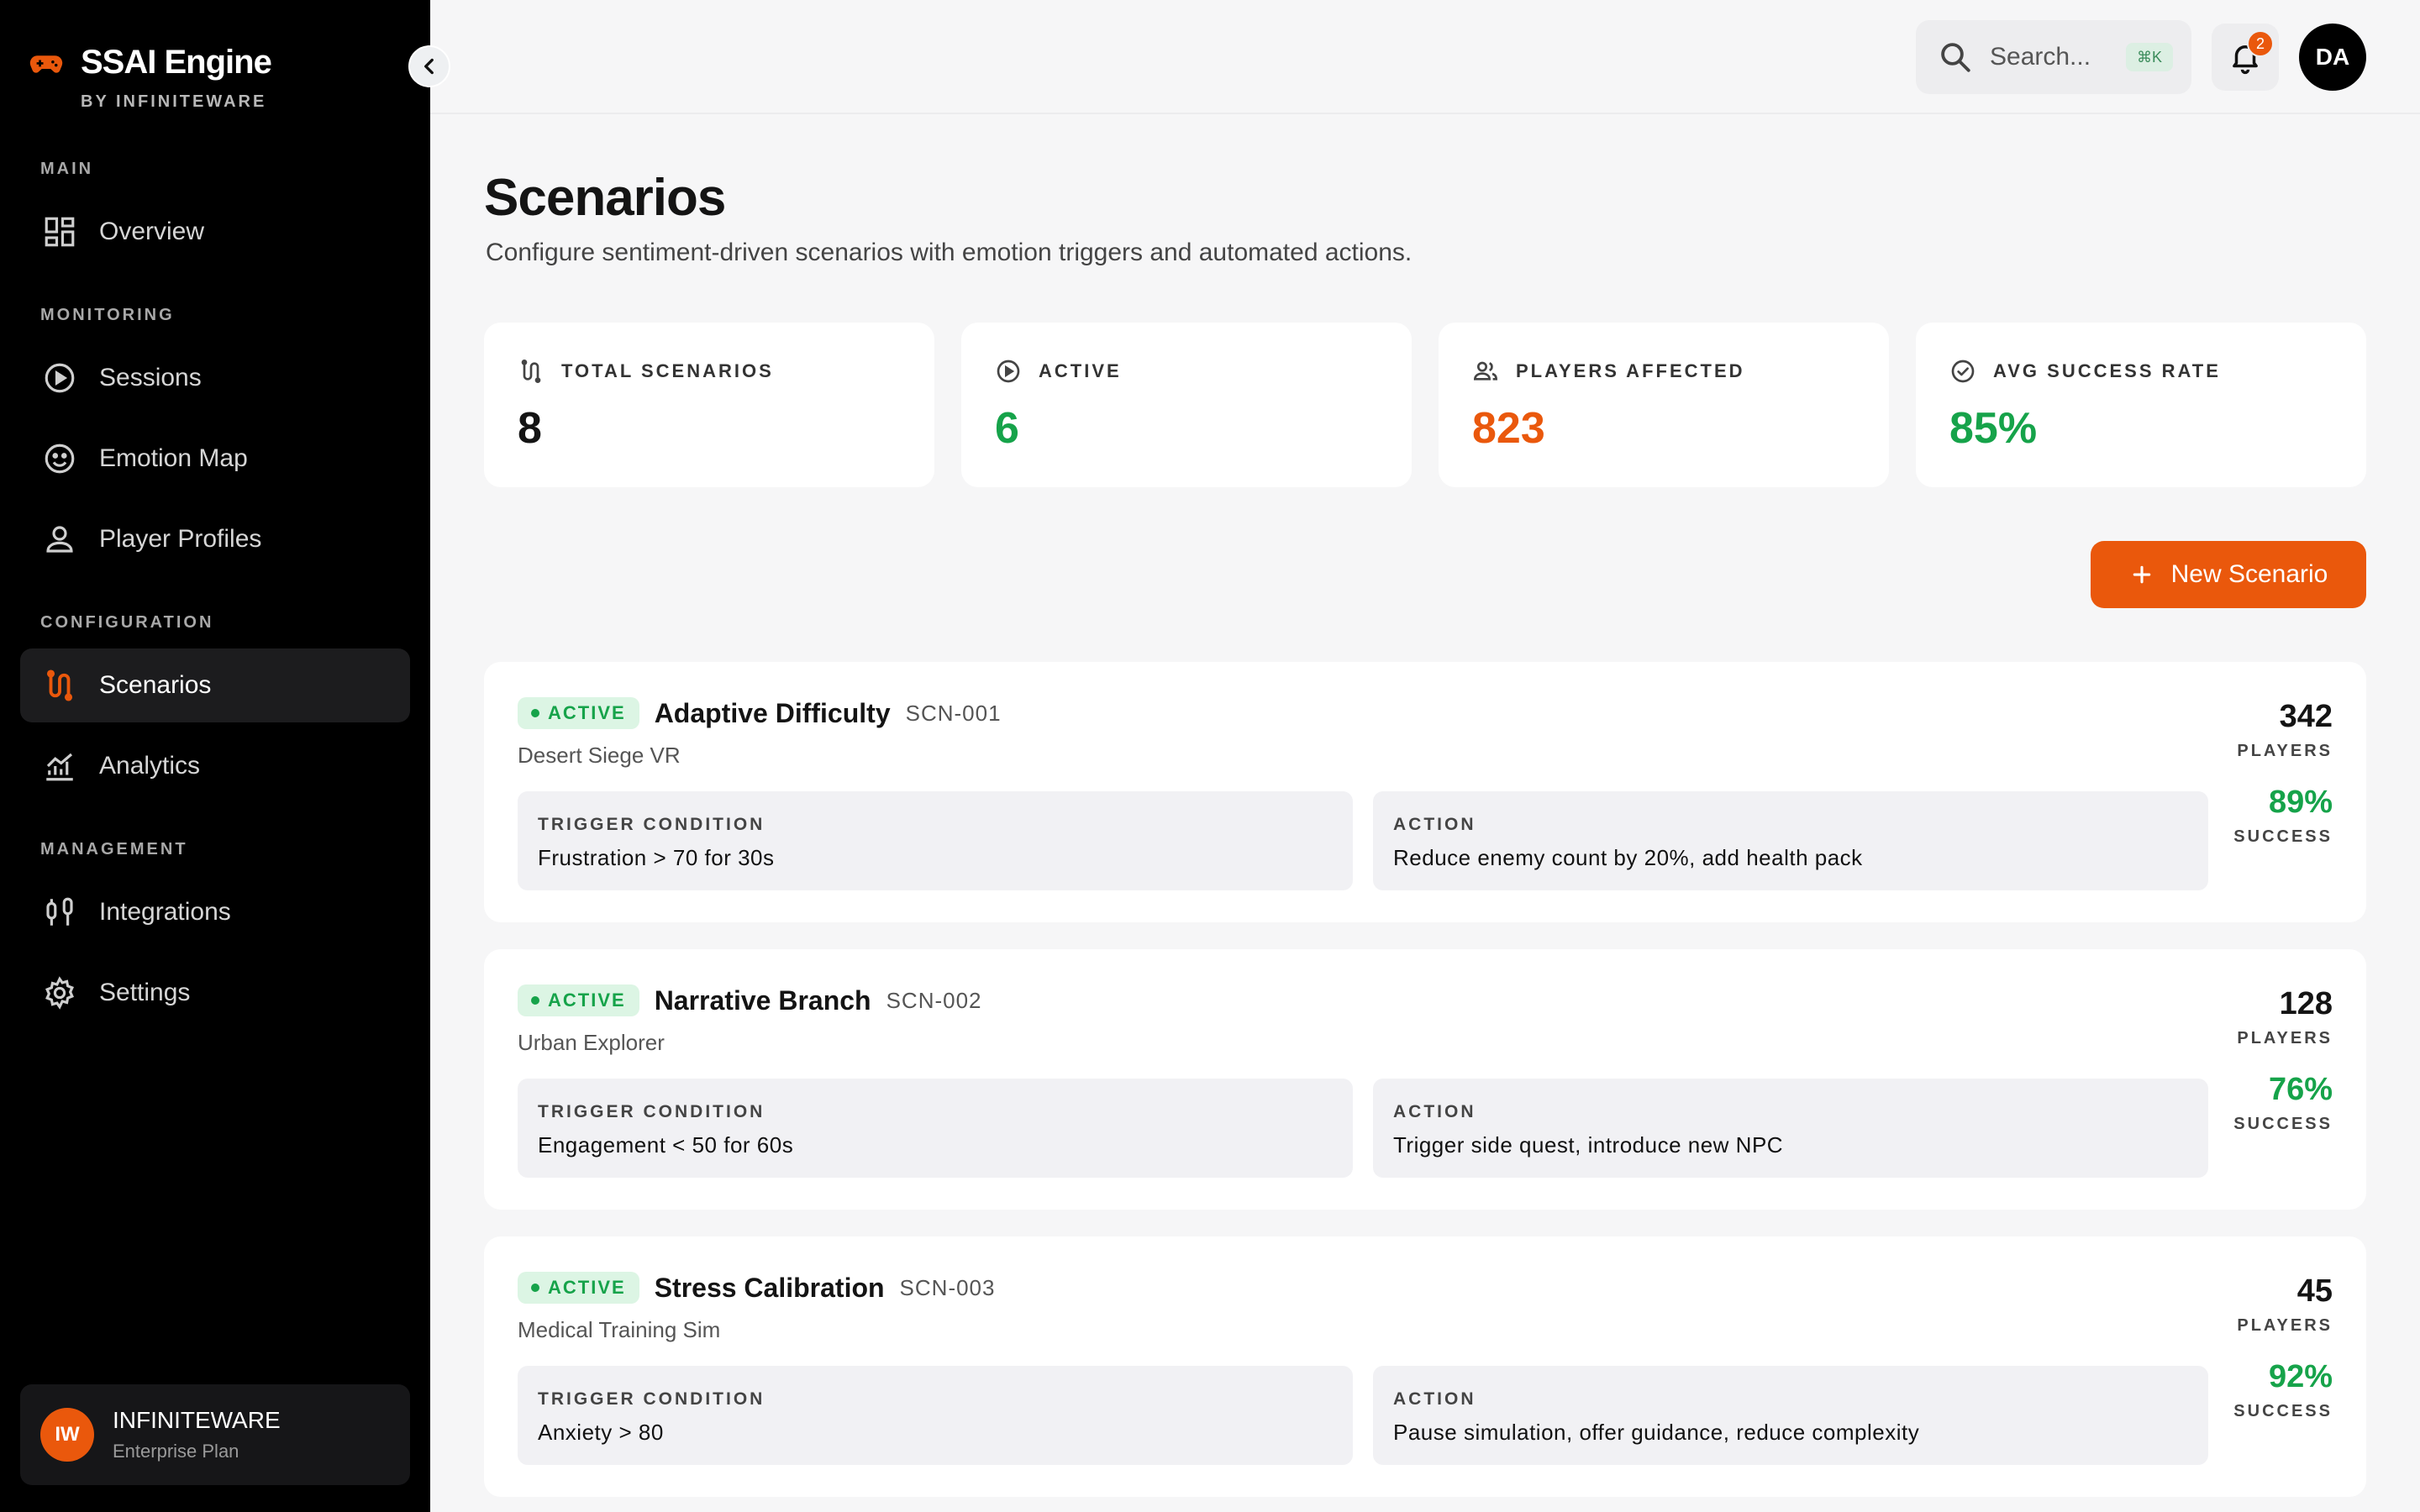  I want to click on sidebar-item-emotion-map: Emotion Map, so click(215, 459).